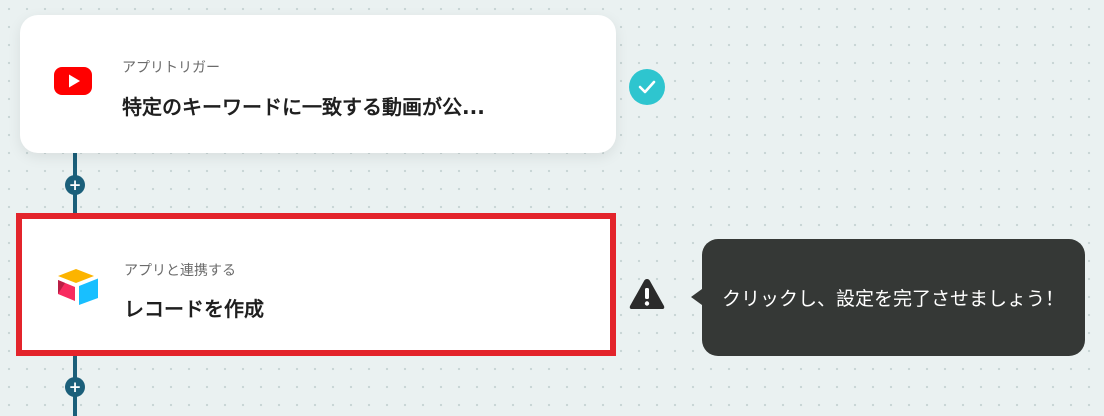 Image resolution: width=1104 pixels, height=416 pixels. Describe the element at coordinates (647, 87) in the screenshot. I see `check-icon` at that location.